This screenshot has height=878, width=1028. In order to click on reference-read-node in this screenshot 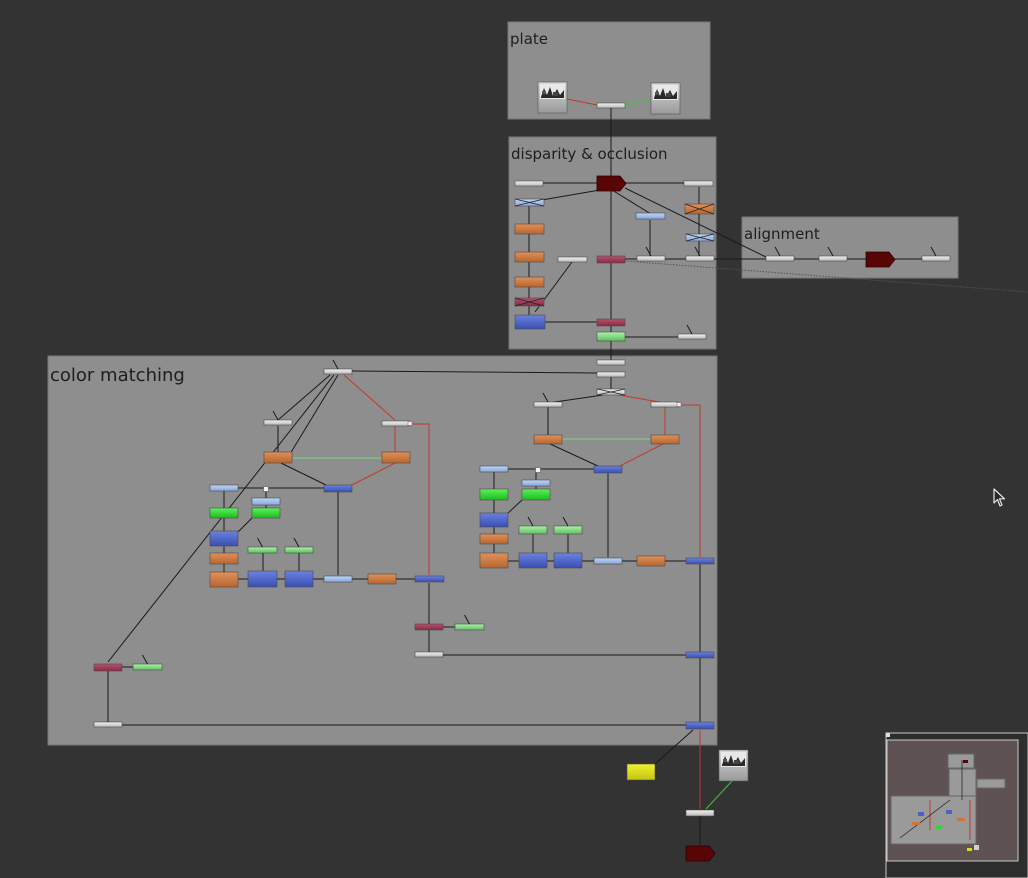, I will do `click(733, 765)`.